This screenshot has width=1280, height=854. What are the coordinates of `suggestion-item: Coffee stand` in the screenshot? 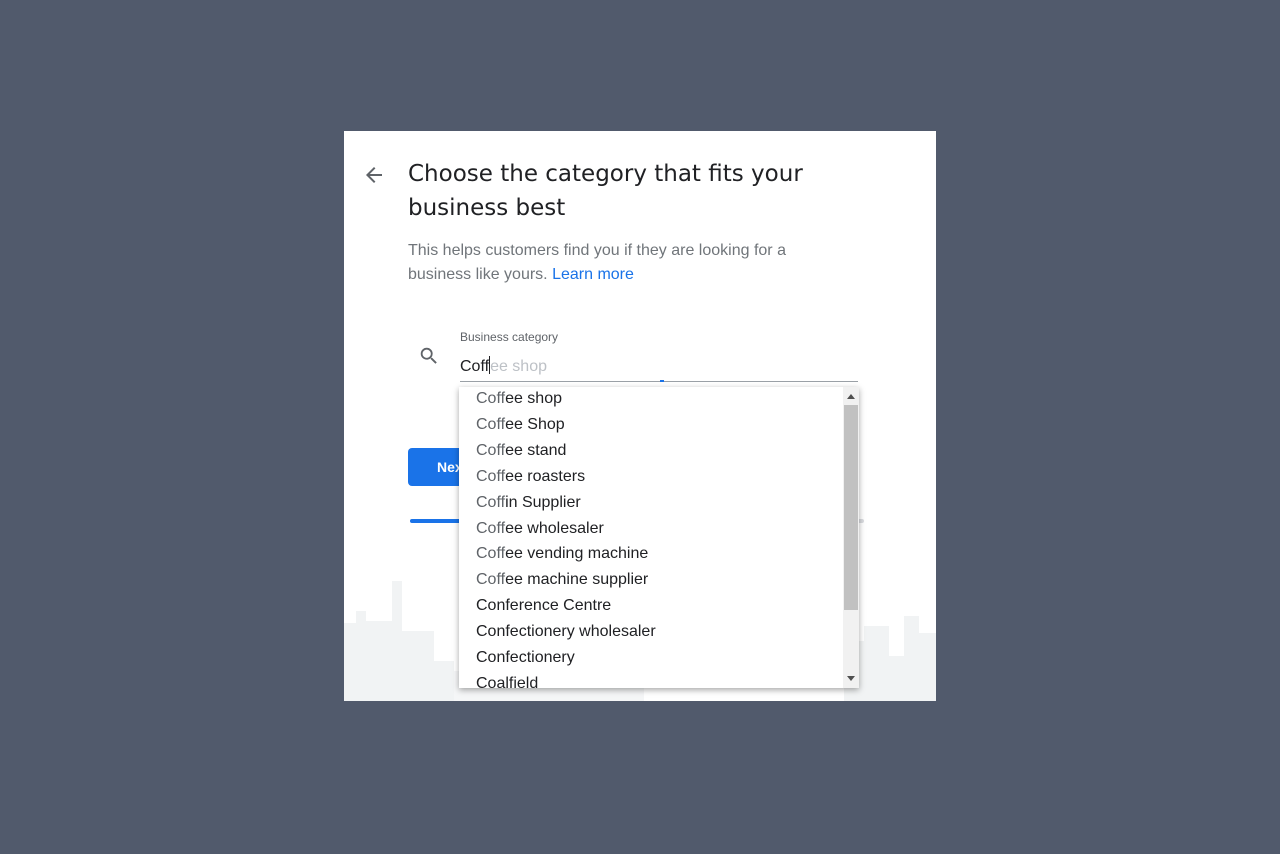 It's located at (521, 451).